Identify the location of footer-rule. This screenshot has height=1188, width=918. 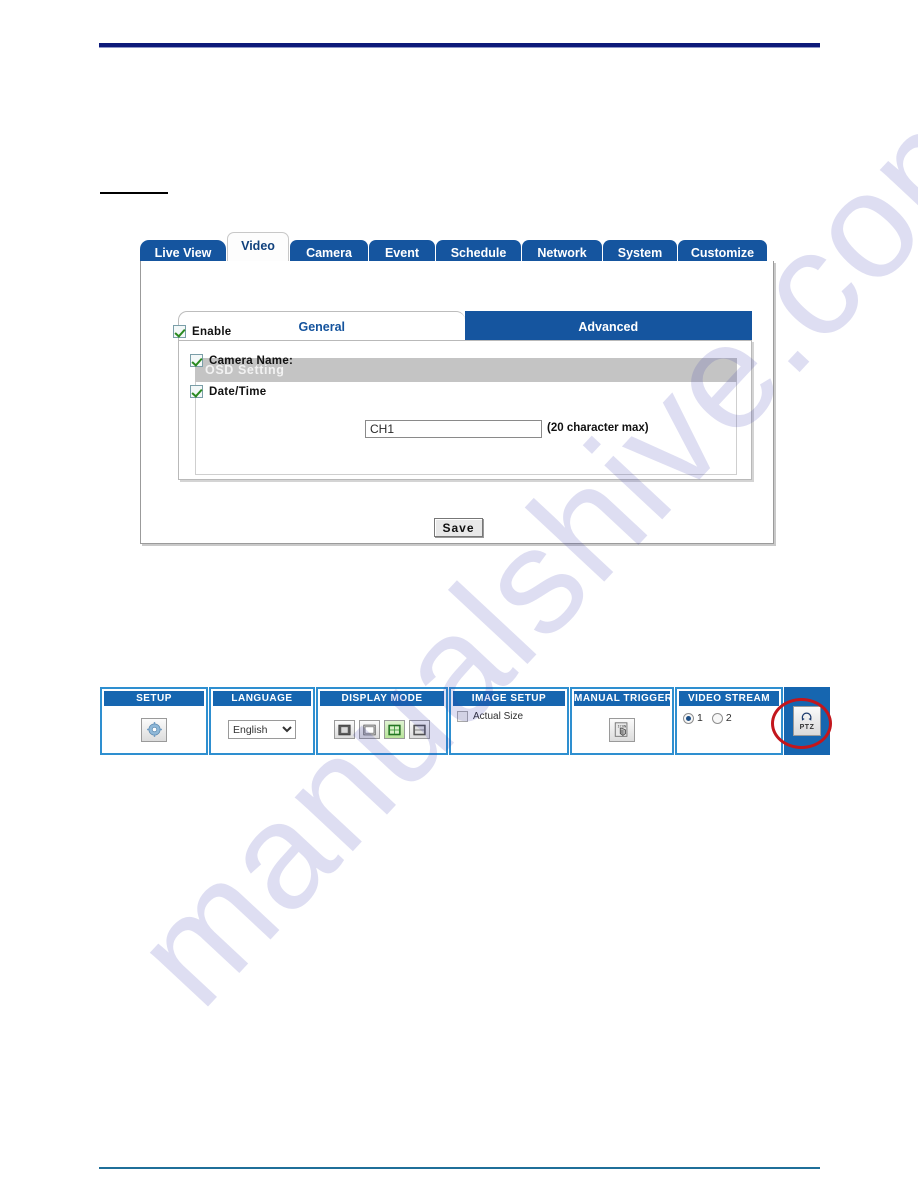
(459, 1168).